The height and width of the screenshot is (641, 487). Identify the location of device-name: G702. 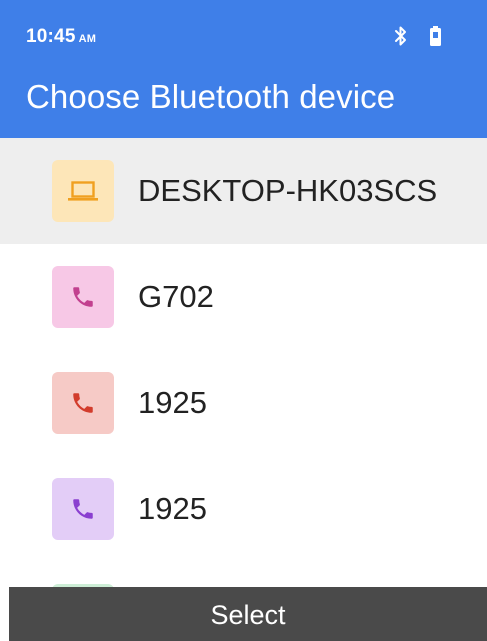
(176, 296).